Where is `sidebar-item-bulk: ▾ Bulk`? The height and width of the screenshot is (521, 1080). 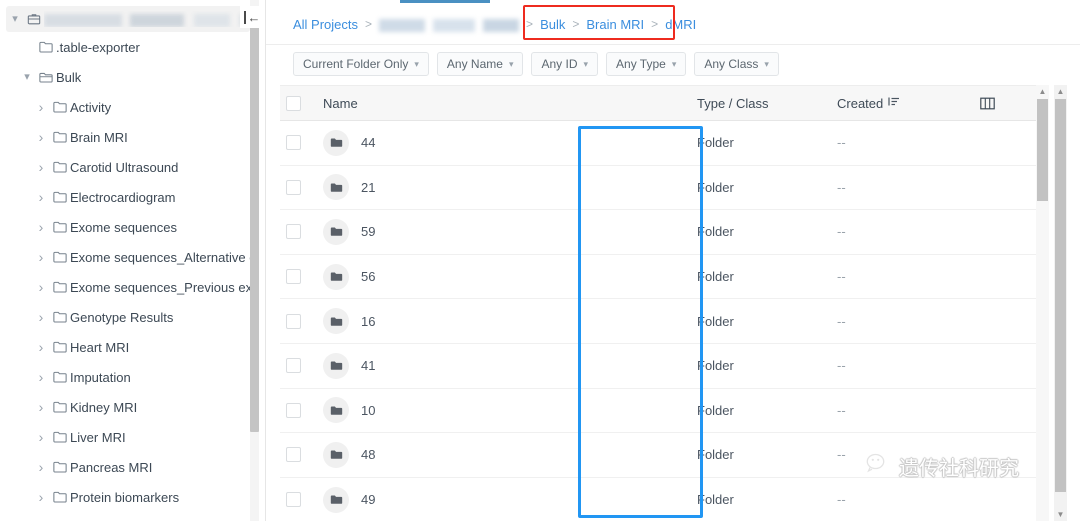 sidebar-item-bulk: ▾ Bulk is located at coordinates (128, 77).